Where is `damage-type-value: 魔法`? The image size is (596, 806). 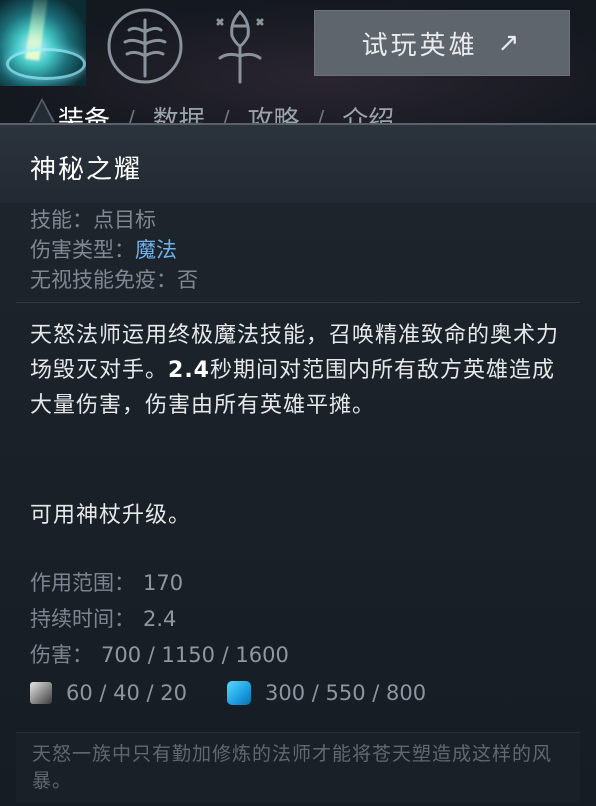
damage-type-value: 魔法 is located at coordinates (156, 250).